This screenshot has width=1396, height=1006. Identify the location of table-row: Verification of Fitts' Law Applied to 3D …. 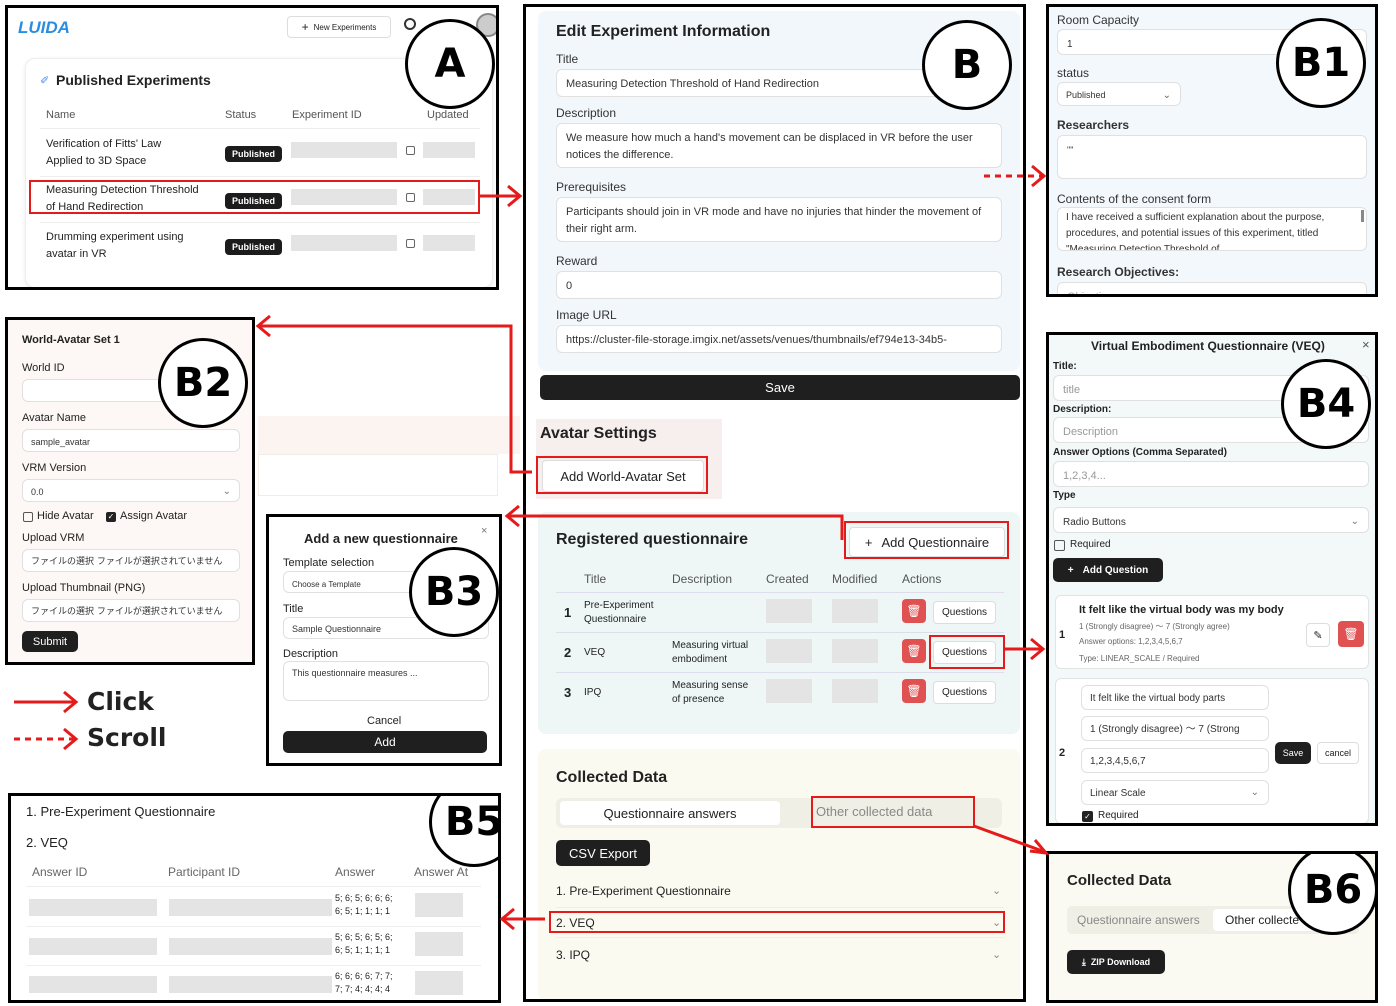
(103, 153).